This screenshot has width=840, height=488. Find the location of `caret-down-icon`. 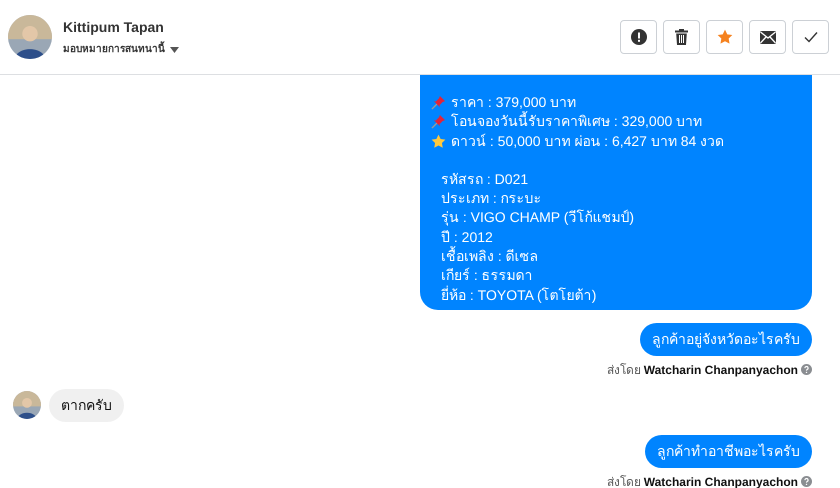

caret-down-icon is located at coordinates (174, 49).